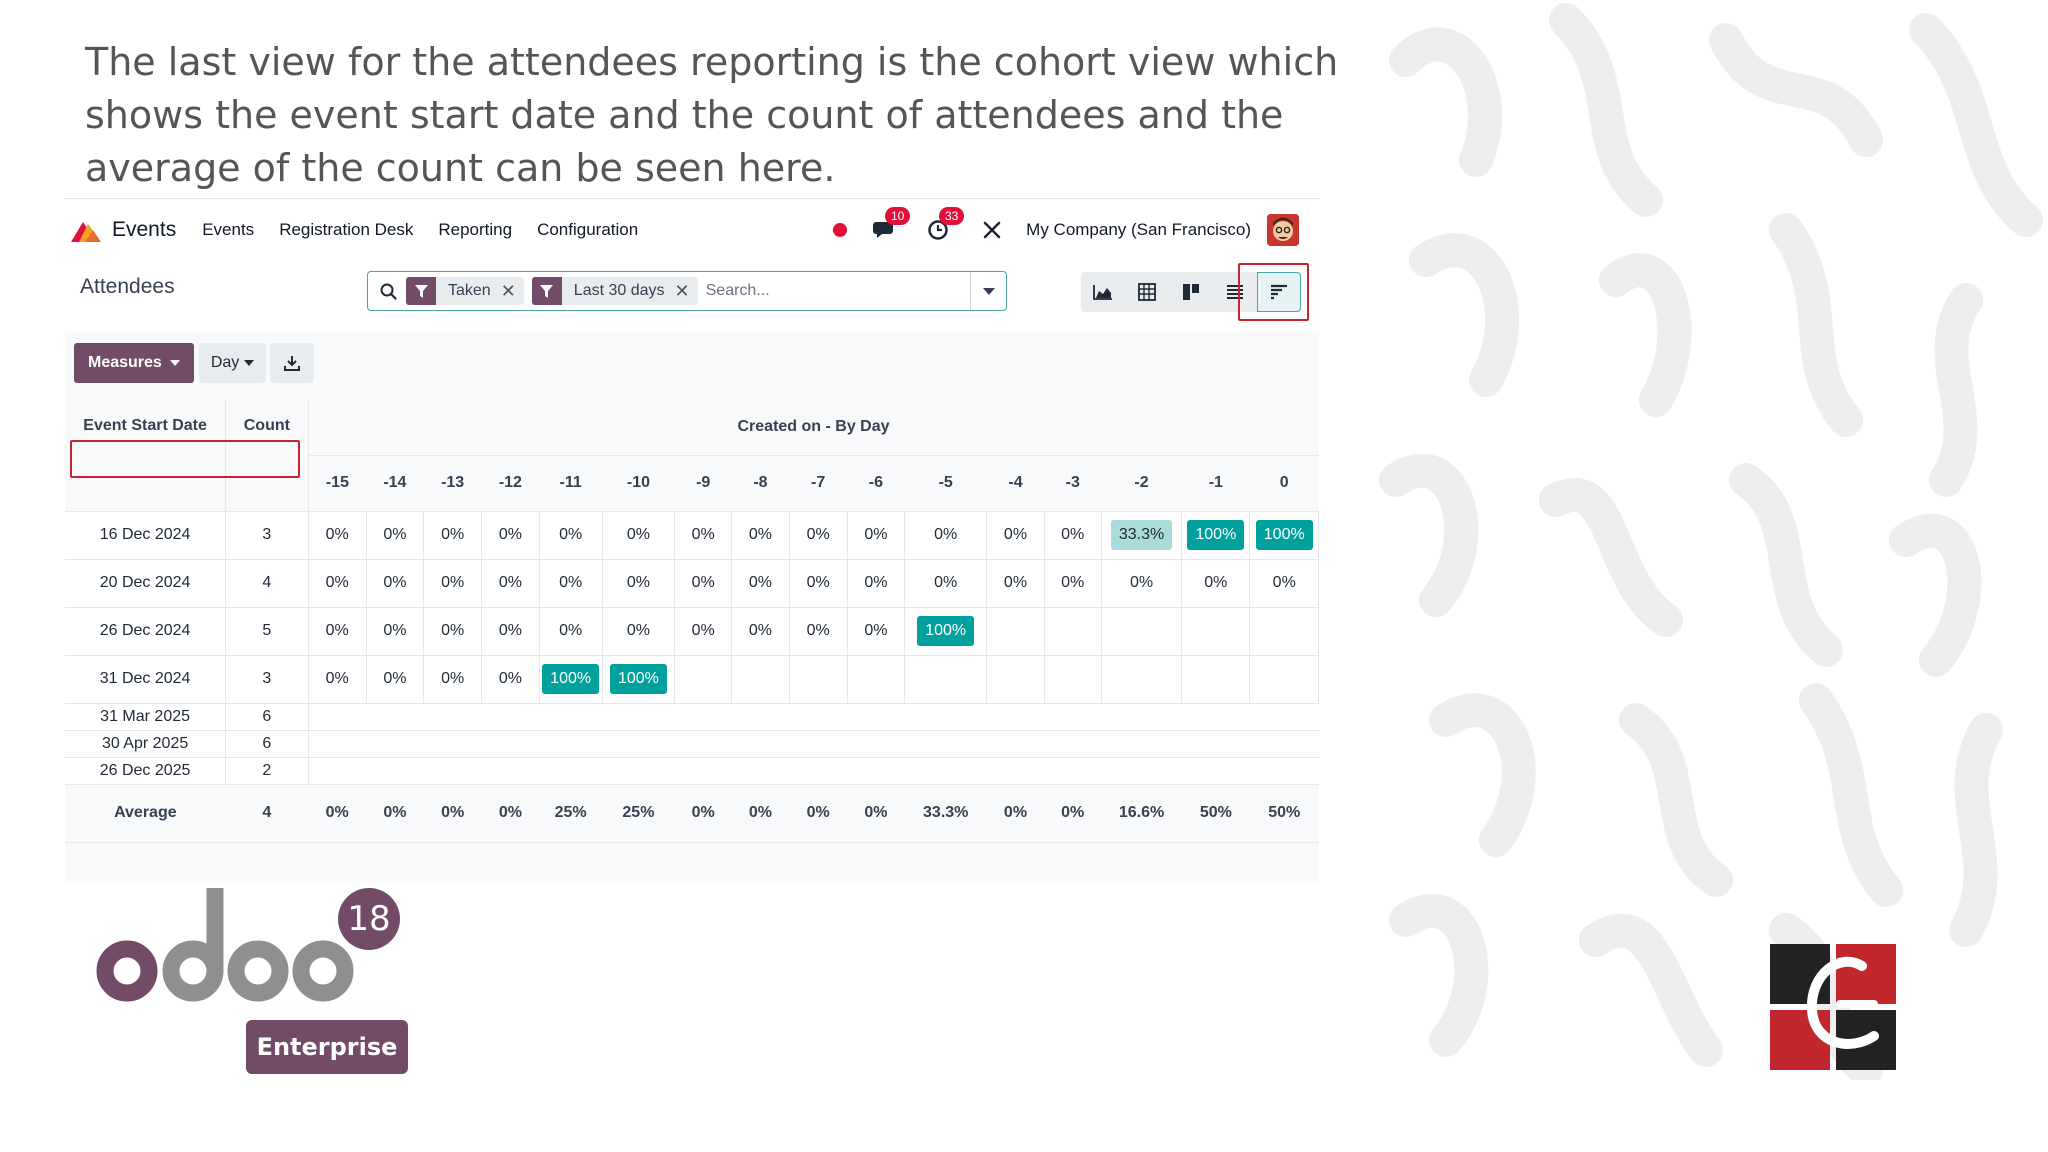  I want to click on cohort-cell: 33.3%, so click(1142, 535).